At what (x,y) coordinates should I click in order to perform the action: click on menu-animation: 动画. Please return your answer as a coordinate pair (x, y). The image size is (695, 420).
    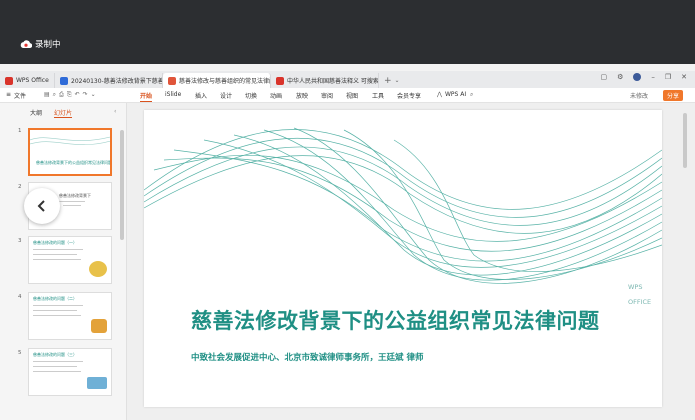
    Looking at the image, I should click on (276, 95).